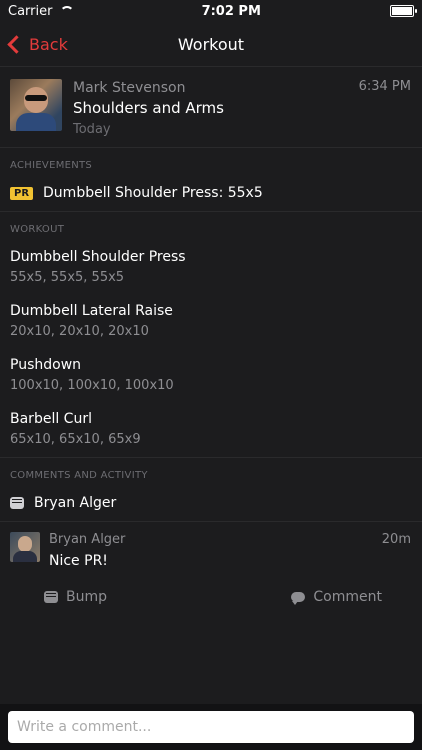 The height and width of the screenshot is (750, 422). I want to click on chevron-left-icon, so click(16, 44).